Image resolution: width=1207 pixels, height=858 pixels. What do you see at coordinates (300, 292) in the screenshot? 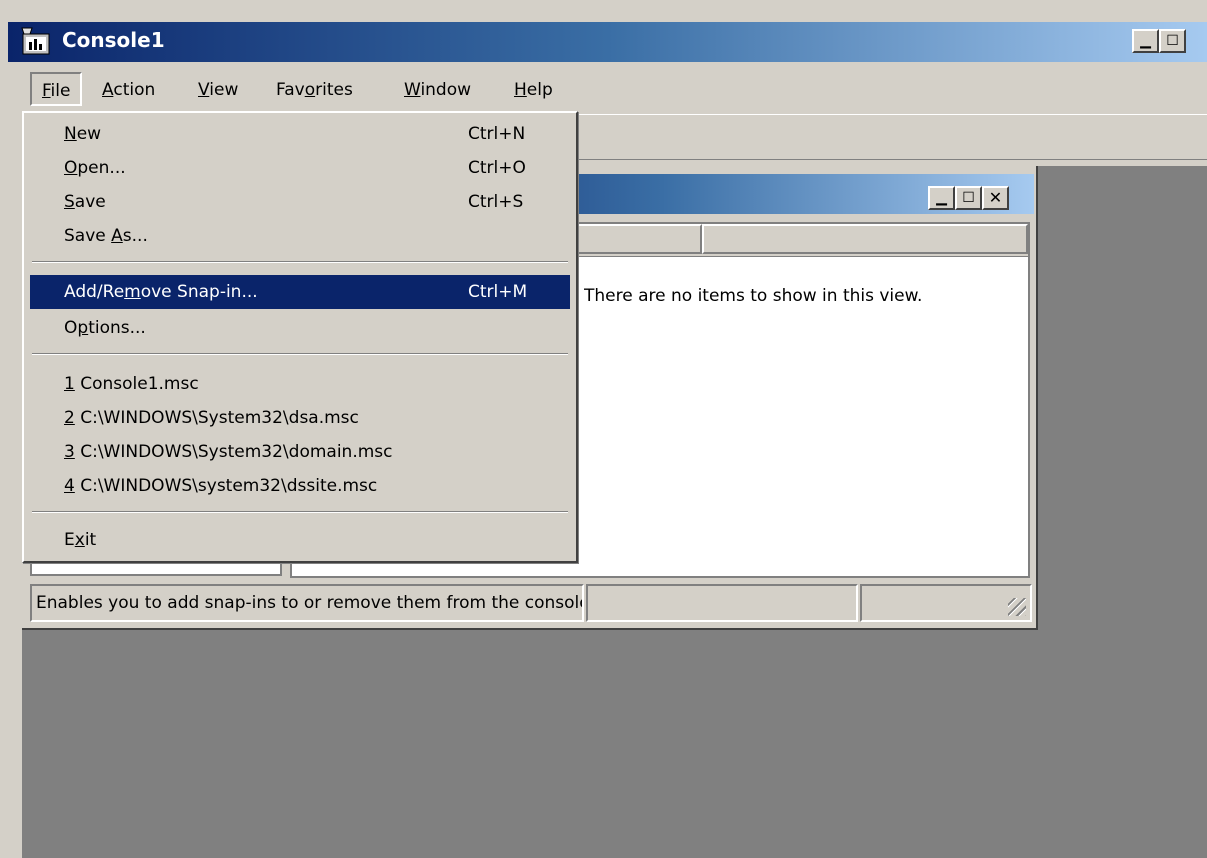
I see `menu-item-add-remove-snap-in: Add/Remove Snap-in... Ctrl+M` at bounding box center [300, 292].